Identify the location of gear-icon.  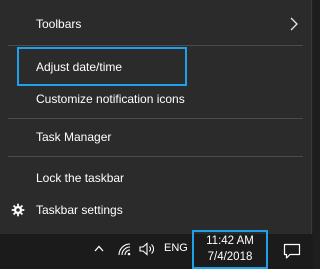
(18, 210).